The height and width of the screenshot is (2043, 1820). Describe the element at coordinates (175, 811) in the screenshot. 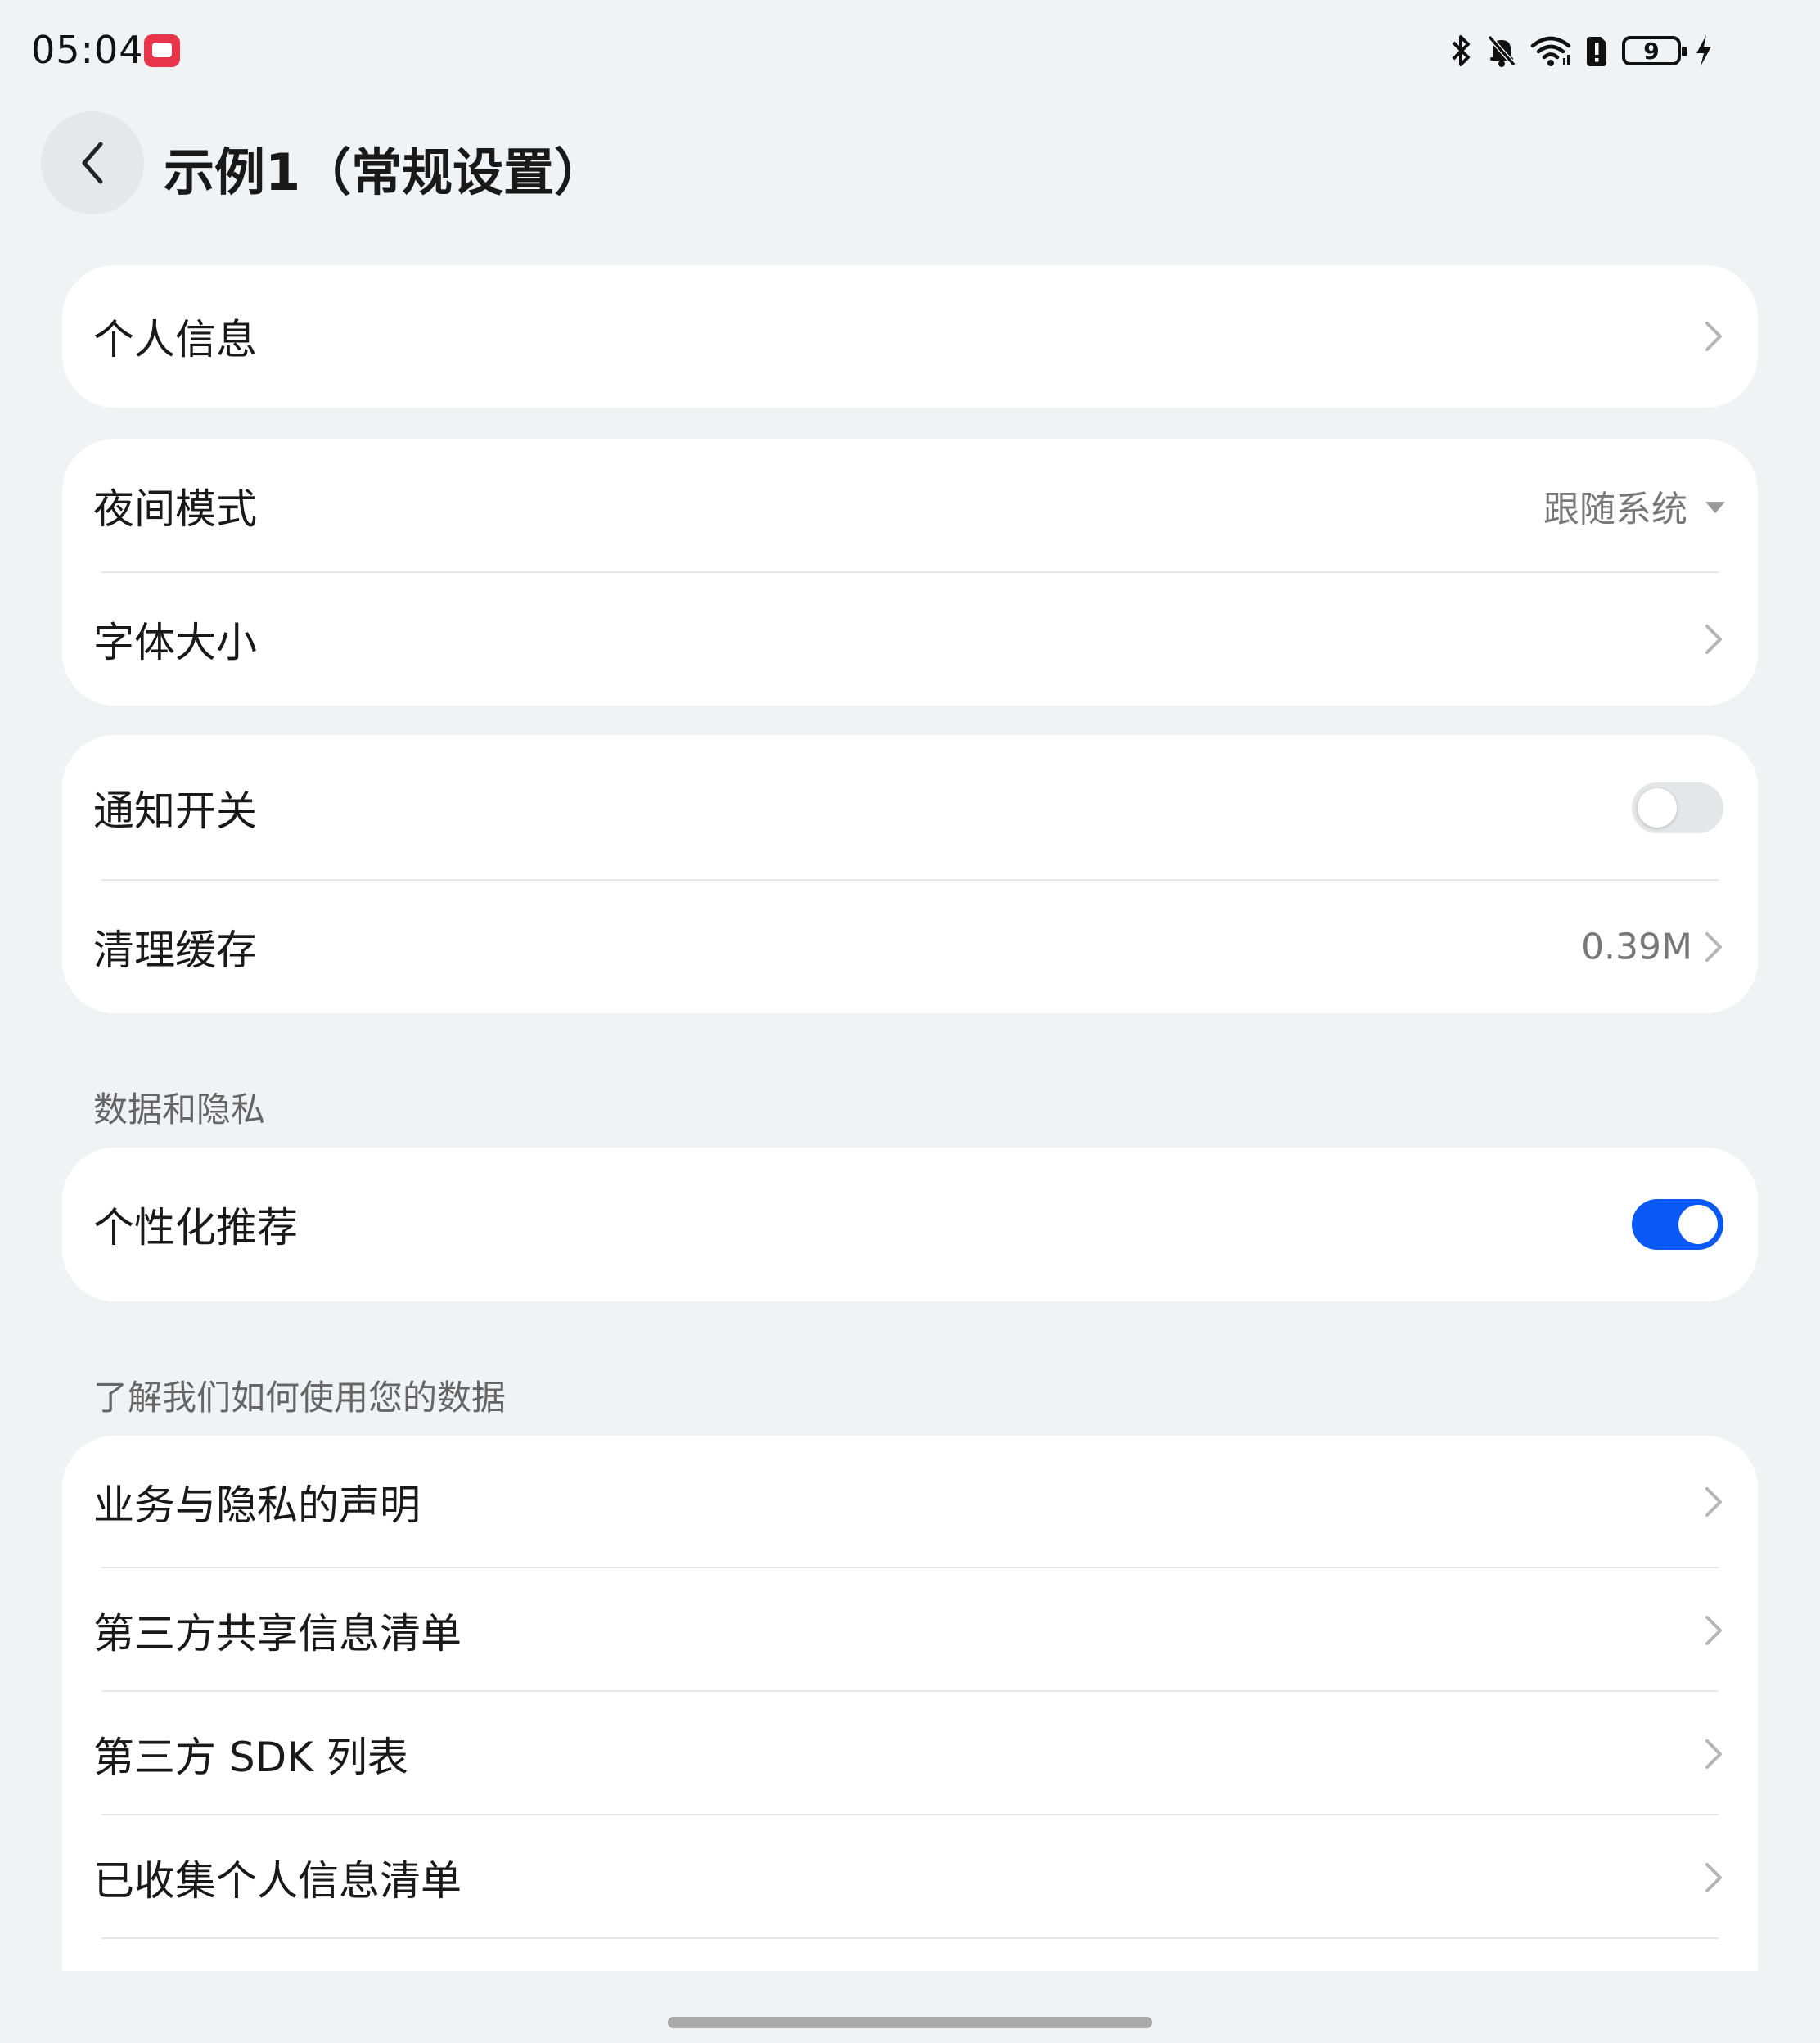

I see `notification-switch-label: 通知开关` at that location.